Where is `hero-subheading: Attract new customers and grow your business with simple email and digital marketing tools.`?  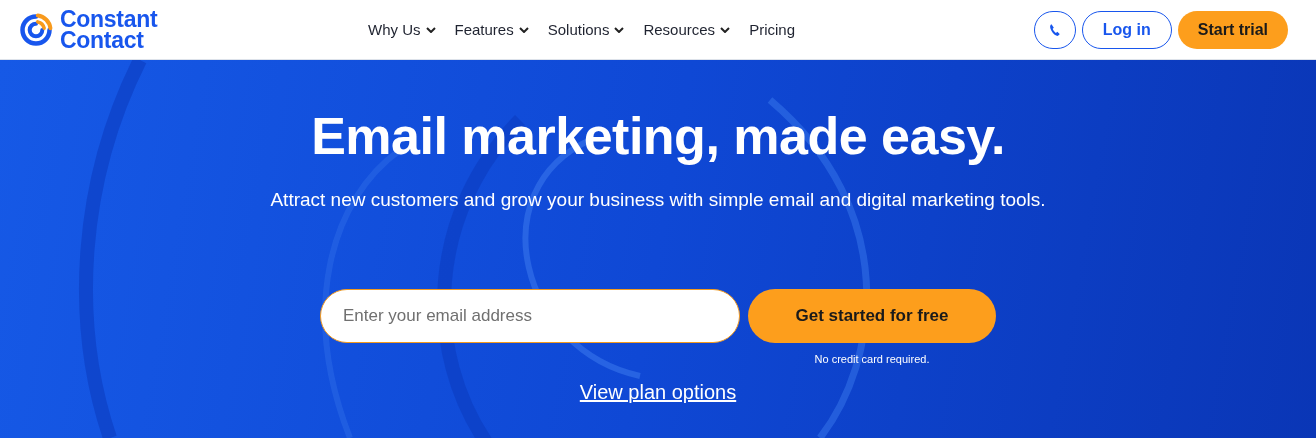 hero-subheading: Attract new customers and grow your business with simple email and digital marketing tools. is located at coordinates (658, 200).